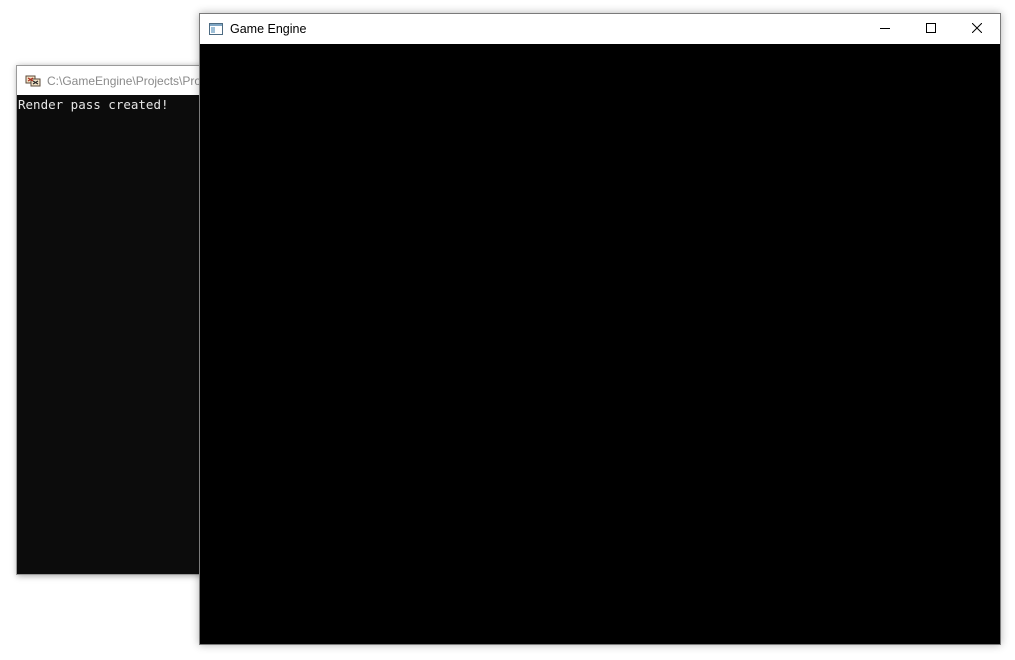 Image resolution: width=1015 pixels, height=660 pixels. I want to click on console-window-title: C:\GameEngine\Projects\Projects, so click(131, 80).